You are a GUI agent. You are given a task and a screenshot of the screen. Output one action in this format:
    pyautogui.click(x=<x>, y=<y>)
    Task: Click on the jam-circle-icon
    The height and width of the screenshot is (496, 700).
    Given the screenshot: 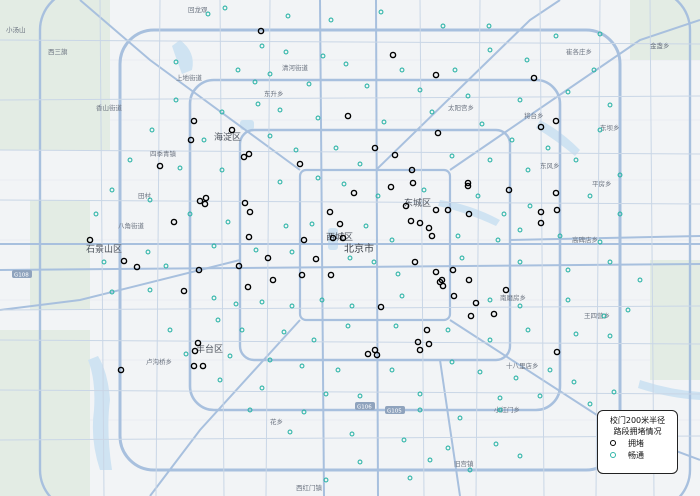 What is the action you would take?
    pyautogui.click(x=613, y=443)
    